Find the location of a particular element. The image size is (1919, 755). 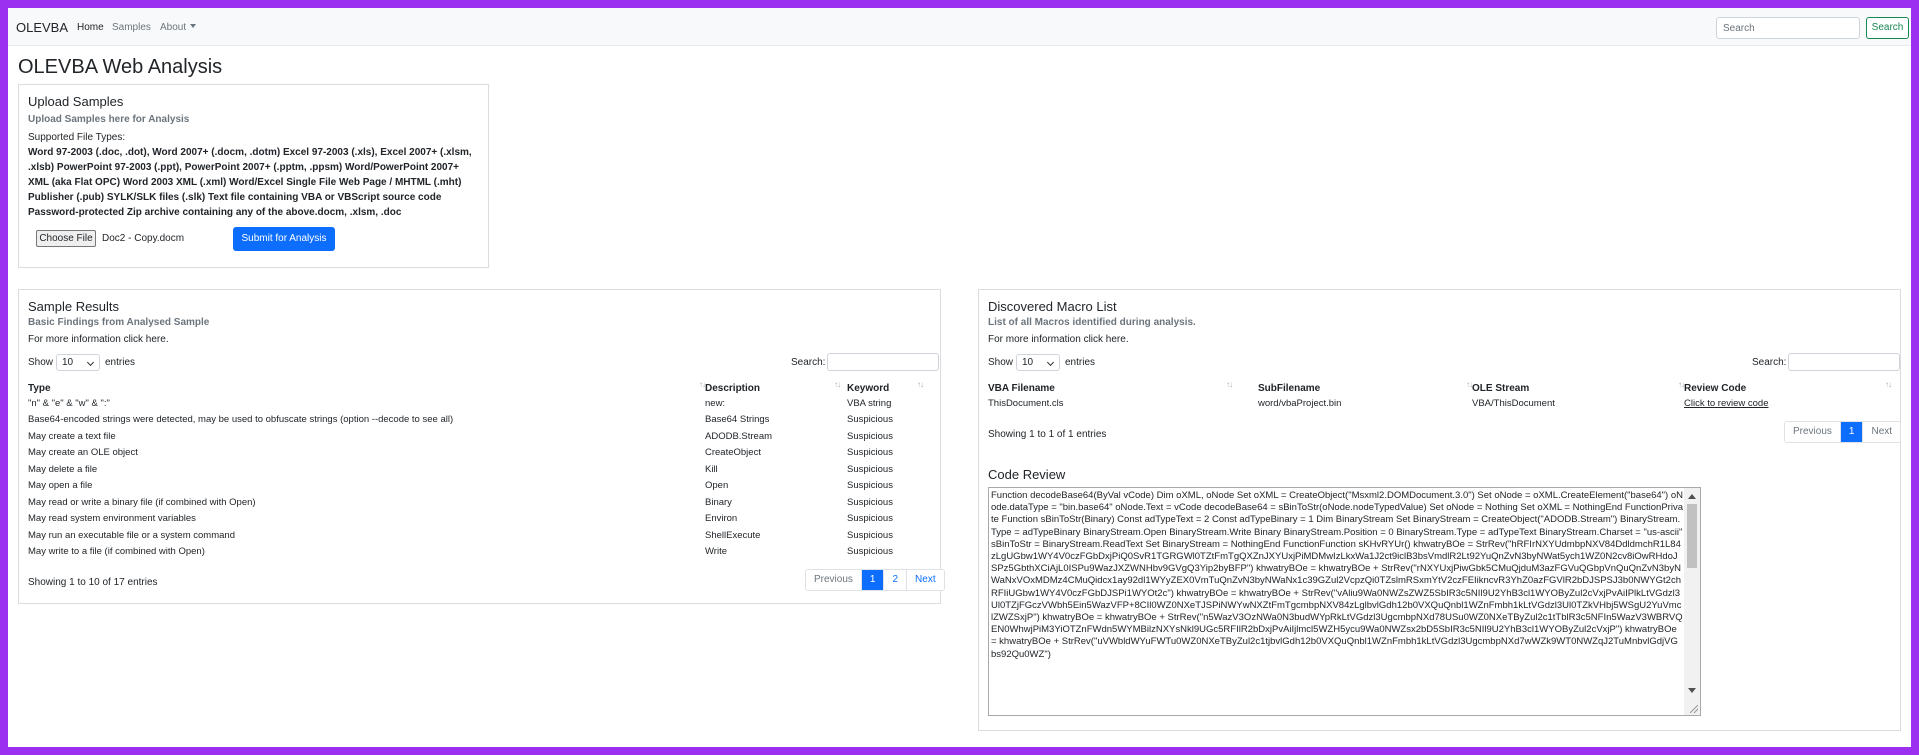

pager-page-2: 2 is located at coordinates (896, 580).